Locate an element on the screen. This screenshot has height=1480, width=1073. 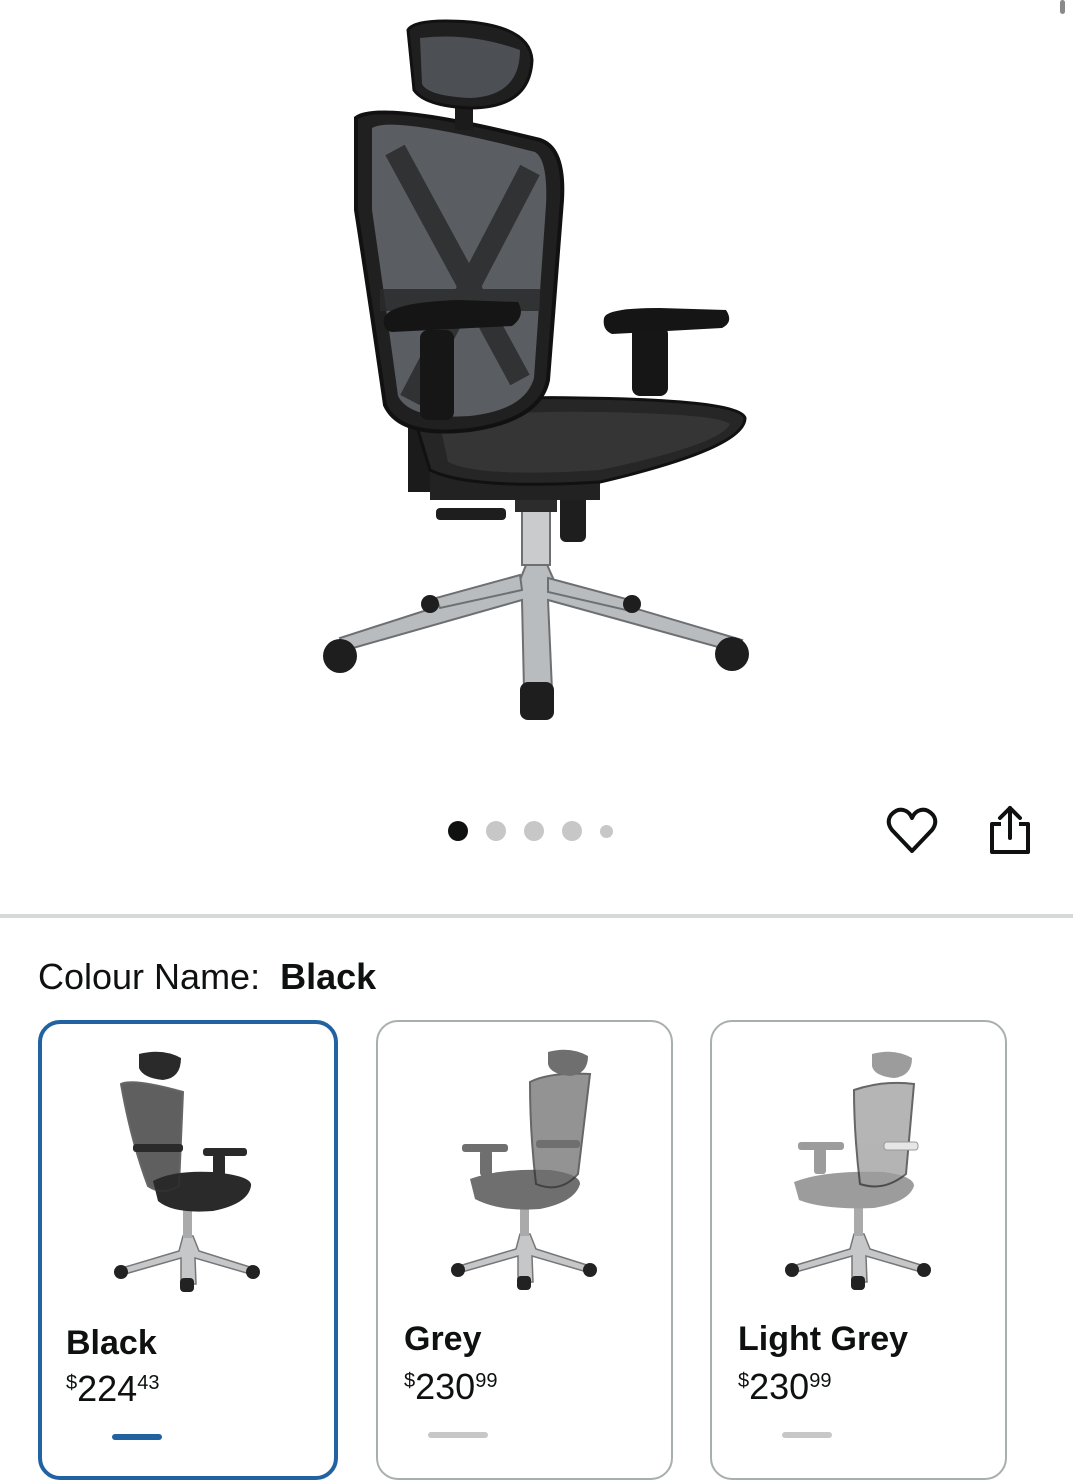
carousel-dots is located at coordinates (530, 831).